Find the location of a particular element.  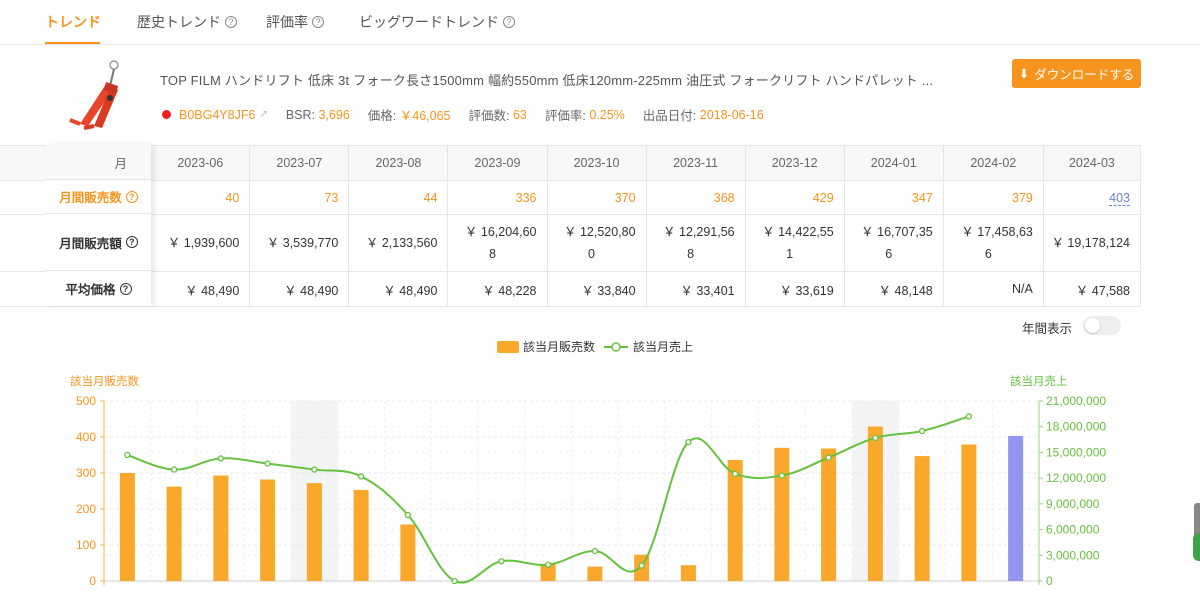

sales-value: ￥ 12,291,56 is located at coordinates (699, 232).